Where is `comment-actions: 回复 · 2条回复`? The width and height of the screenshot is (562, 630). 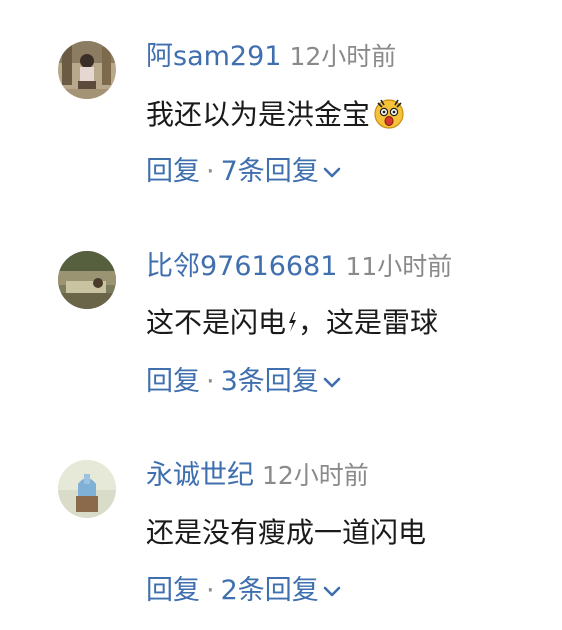
comment-actions: 回复 · 2条回复 is located at coordinates (243, 590).